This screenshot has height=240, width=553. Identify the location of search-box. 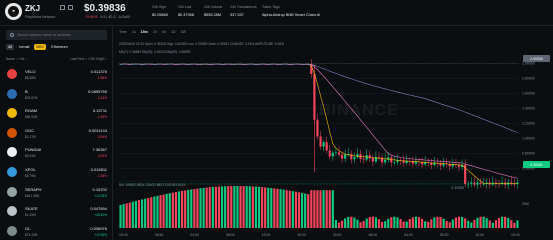
(56, 35).